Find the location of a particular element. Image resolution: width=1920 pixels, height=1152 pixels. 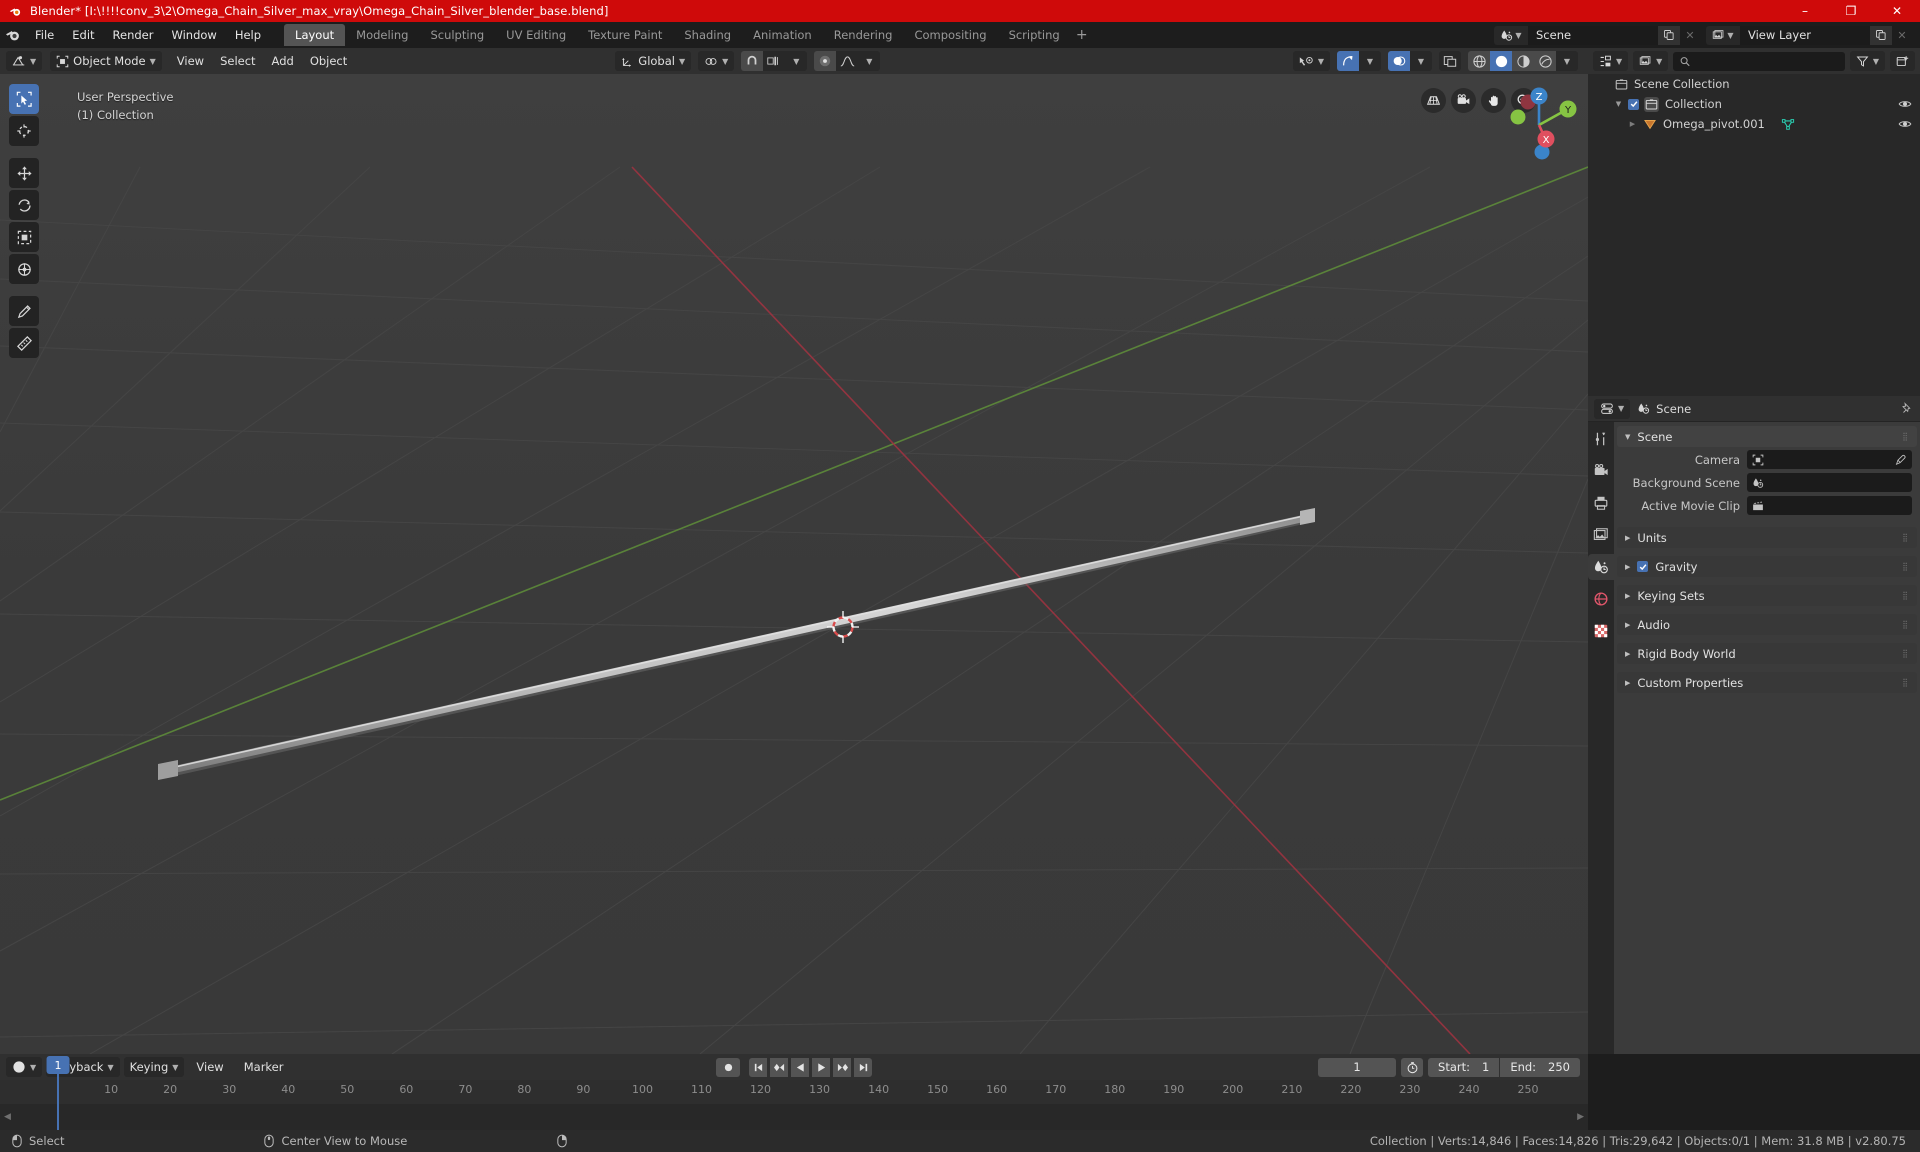

tab-world-properties is located at coordinates (1601, 599).